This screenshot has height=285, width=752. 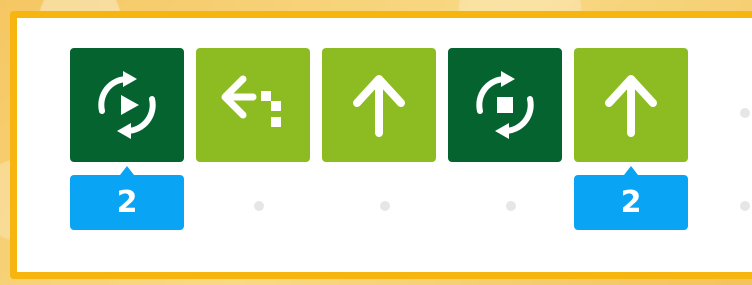 I want to click on turn-left-arrow-icon, so click(x=251, y=101).